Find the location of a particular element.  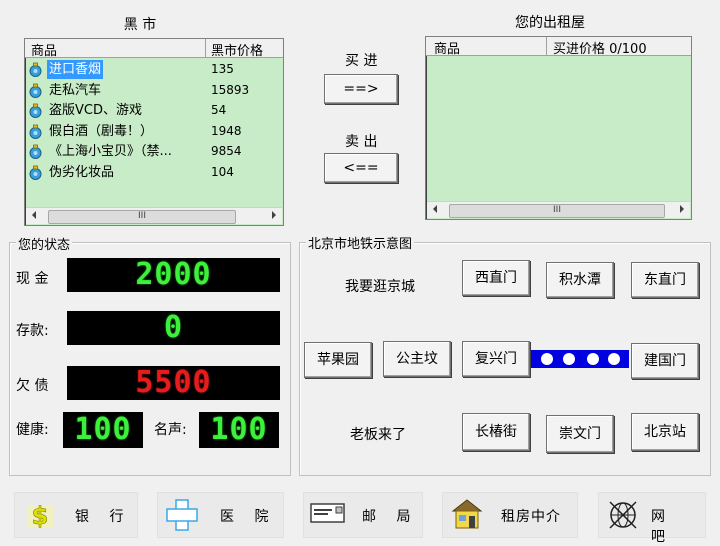

list-item: 假白酒（剧毒！） 1948 is located at coordinates (153, 131).